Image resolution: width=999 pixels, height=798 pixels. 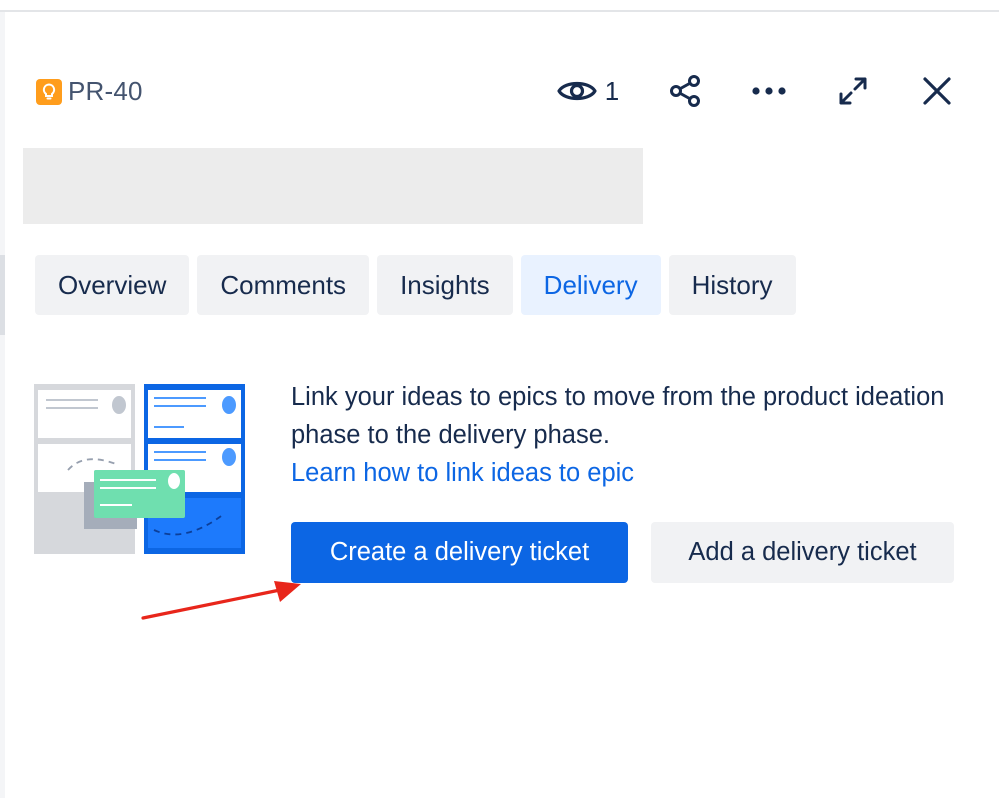 What do you see at coordinates (2, 405) in the screenshot?
I see `panel-left-edge` at bounding box center [2, 405].